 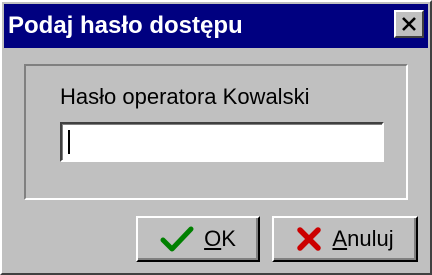 I want to click on password-label: Hasło operatora Kowalski, so click(x=185, y=96).